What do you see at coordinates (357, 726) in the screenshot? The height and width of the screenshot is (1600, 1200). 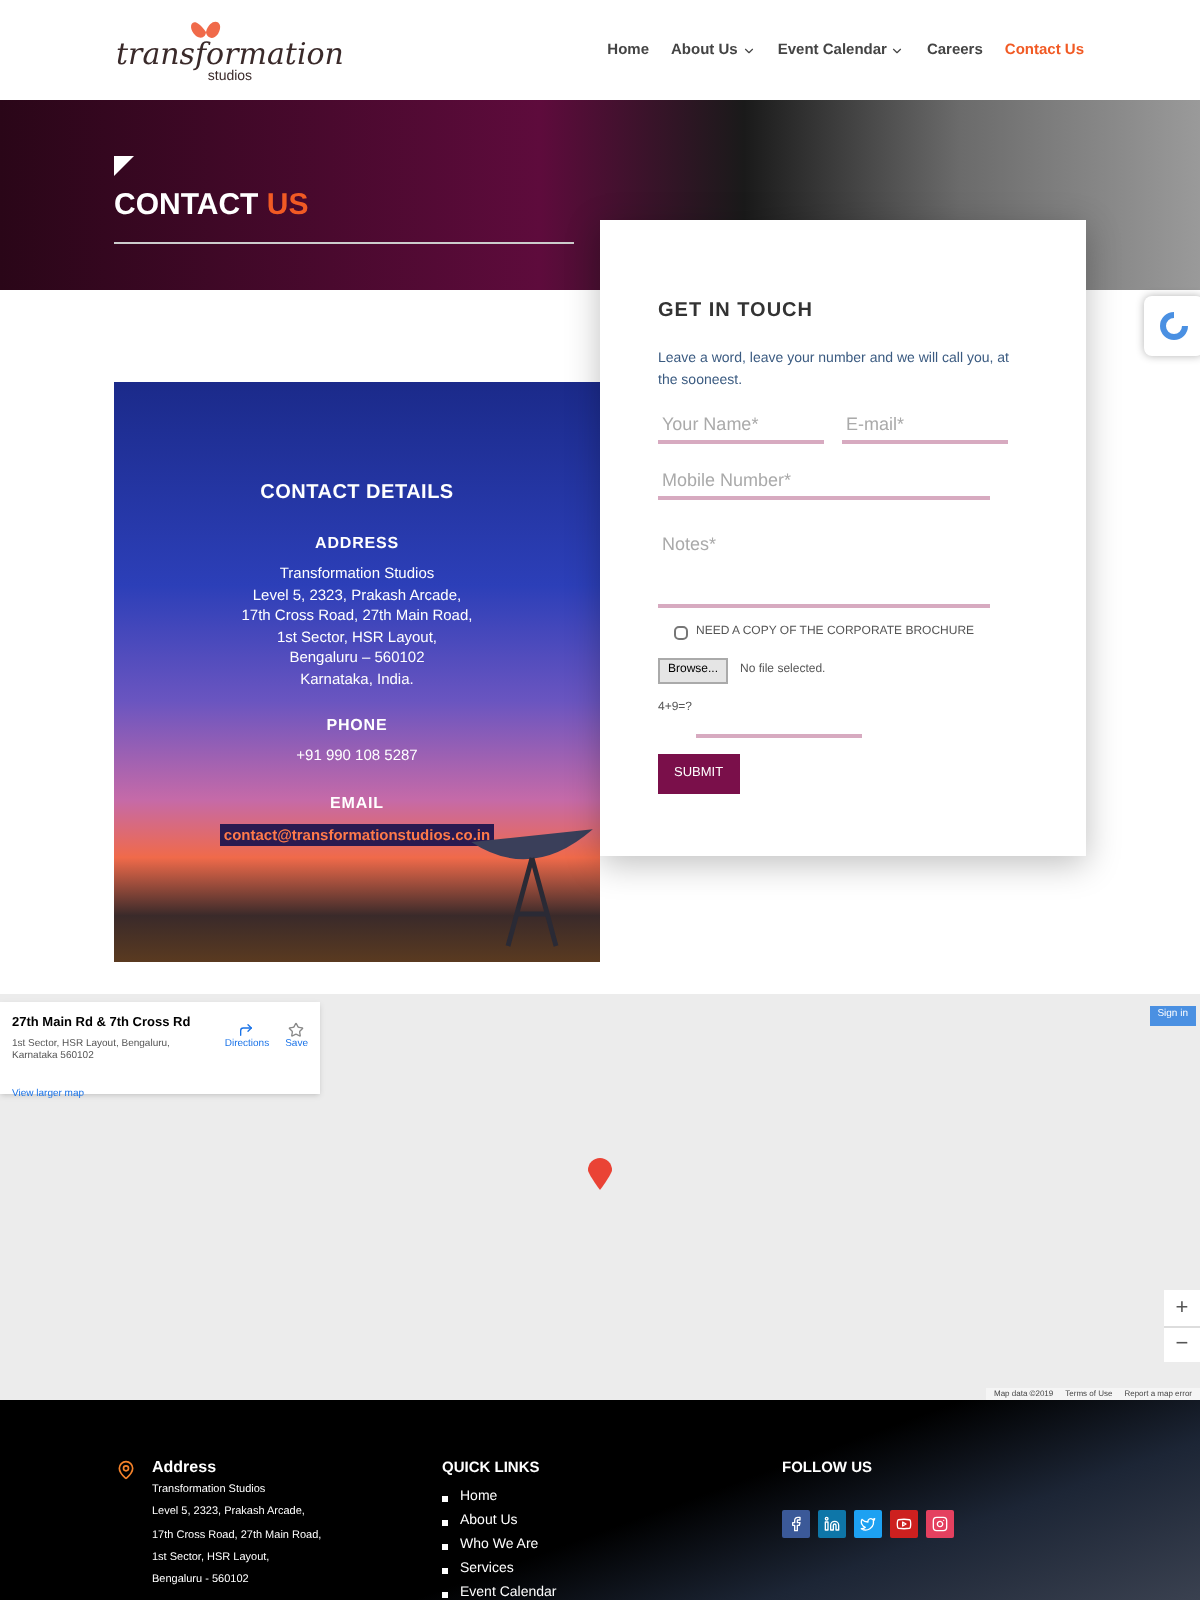 I see `detail-heading: PHONE` at bounding box center [357, 726].